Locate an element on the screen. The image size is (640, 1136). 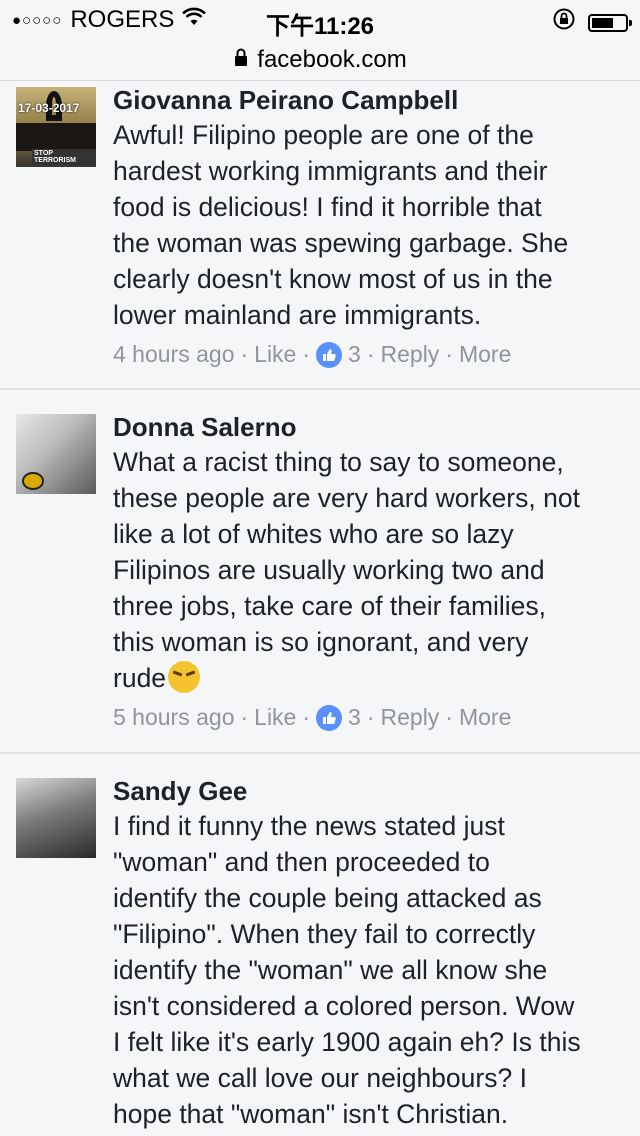
clock: 下午11:26 is located at coordinates (320, 26).